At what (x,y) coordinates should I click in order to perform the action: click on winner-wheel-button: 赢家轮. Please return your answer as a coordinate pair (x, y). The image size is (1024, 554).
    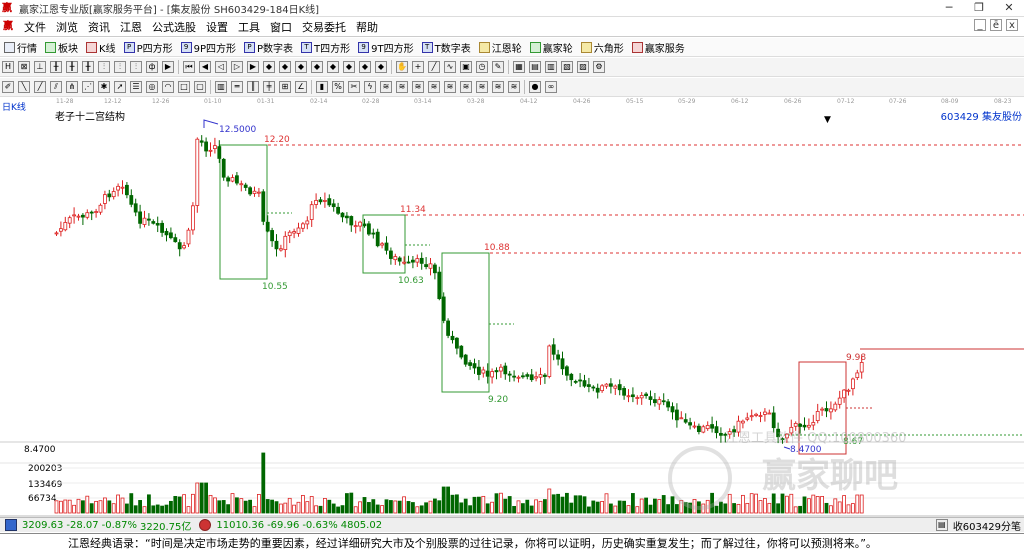
    Looking at the image, I should click on (551, 47).